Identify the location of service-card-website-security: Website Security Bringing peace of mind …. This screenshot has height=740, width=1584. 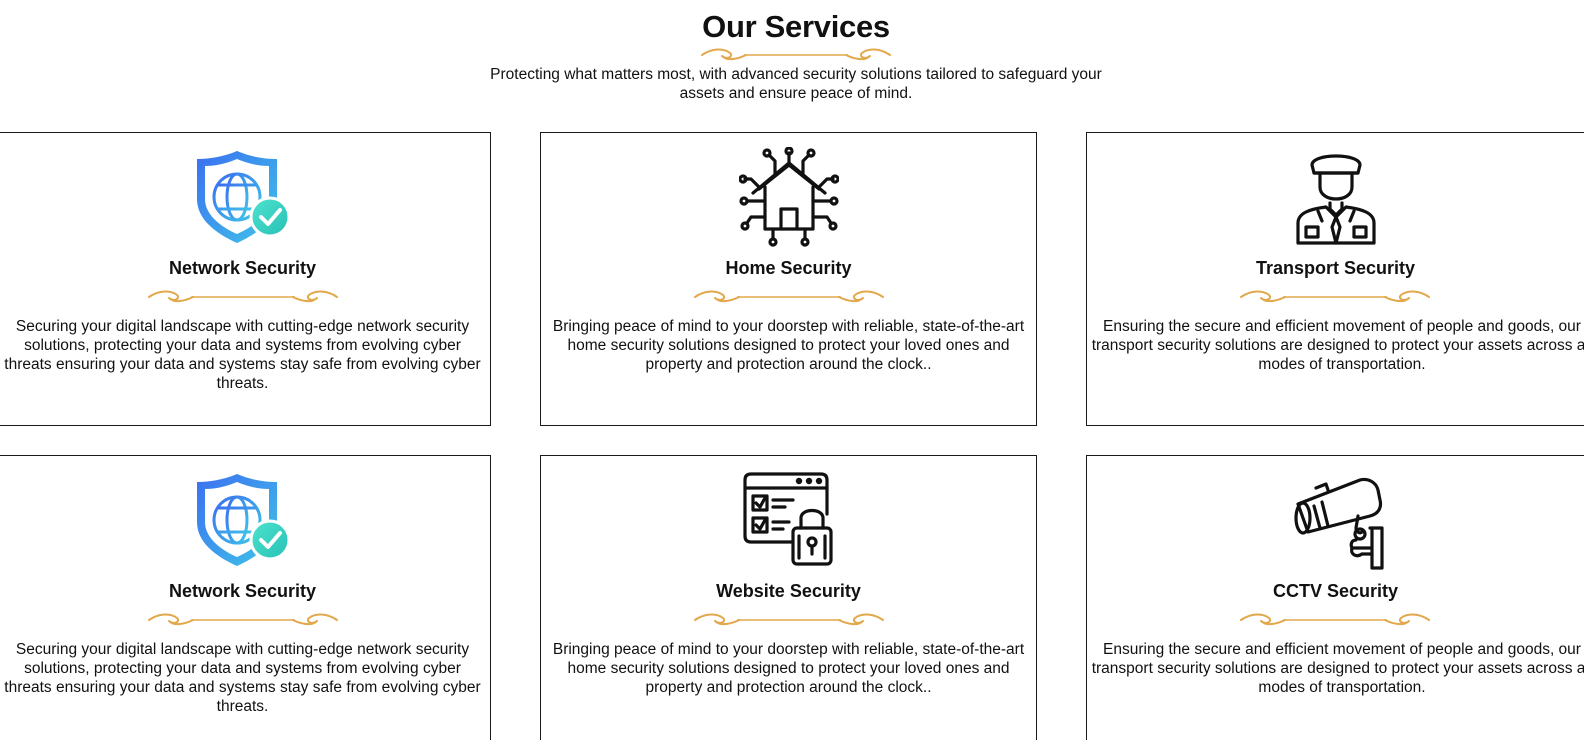
(788, 597).